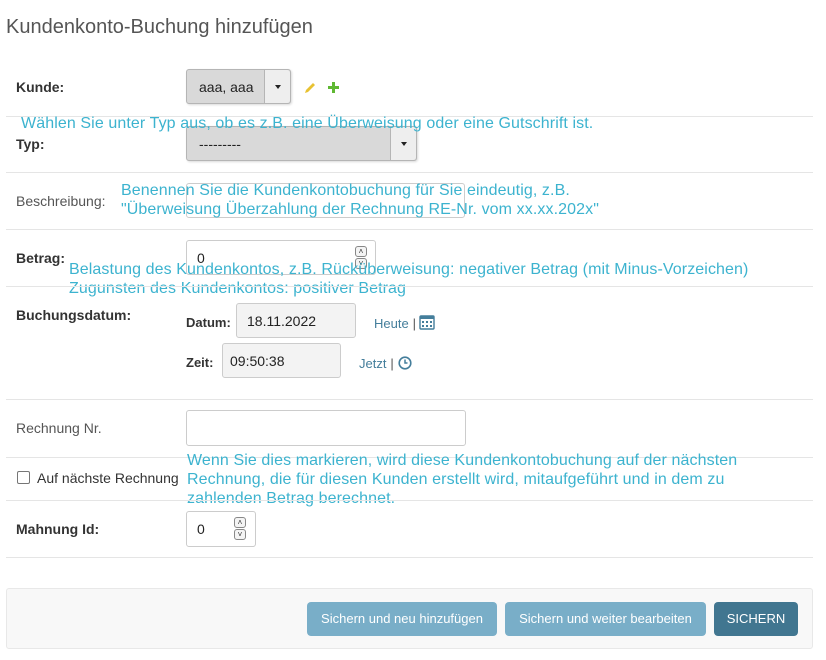  What do you see at coordinates (40, 87) in the screenshot?
I see `kunde-label: Kunde:` at bounding box center [40, 87].